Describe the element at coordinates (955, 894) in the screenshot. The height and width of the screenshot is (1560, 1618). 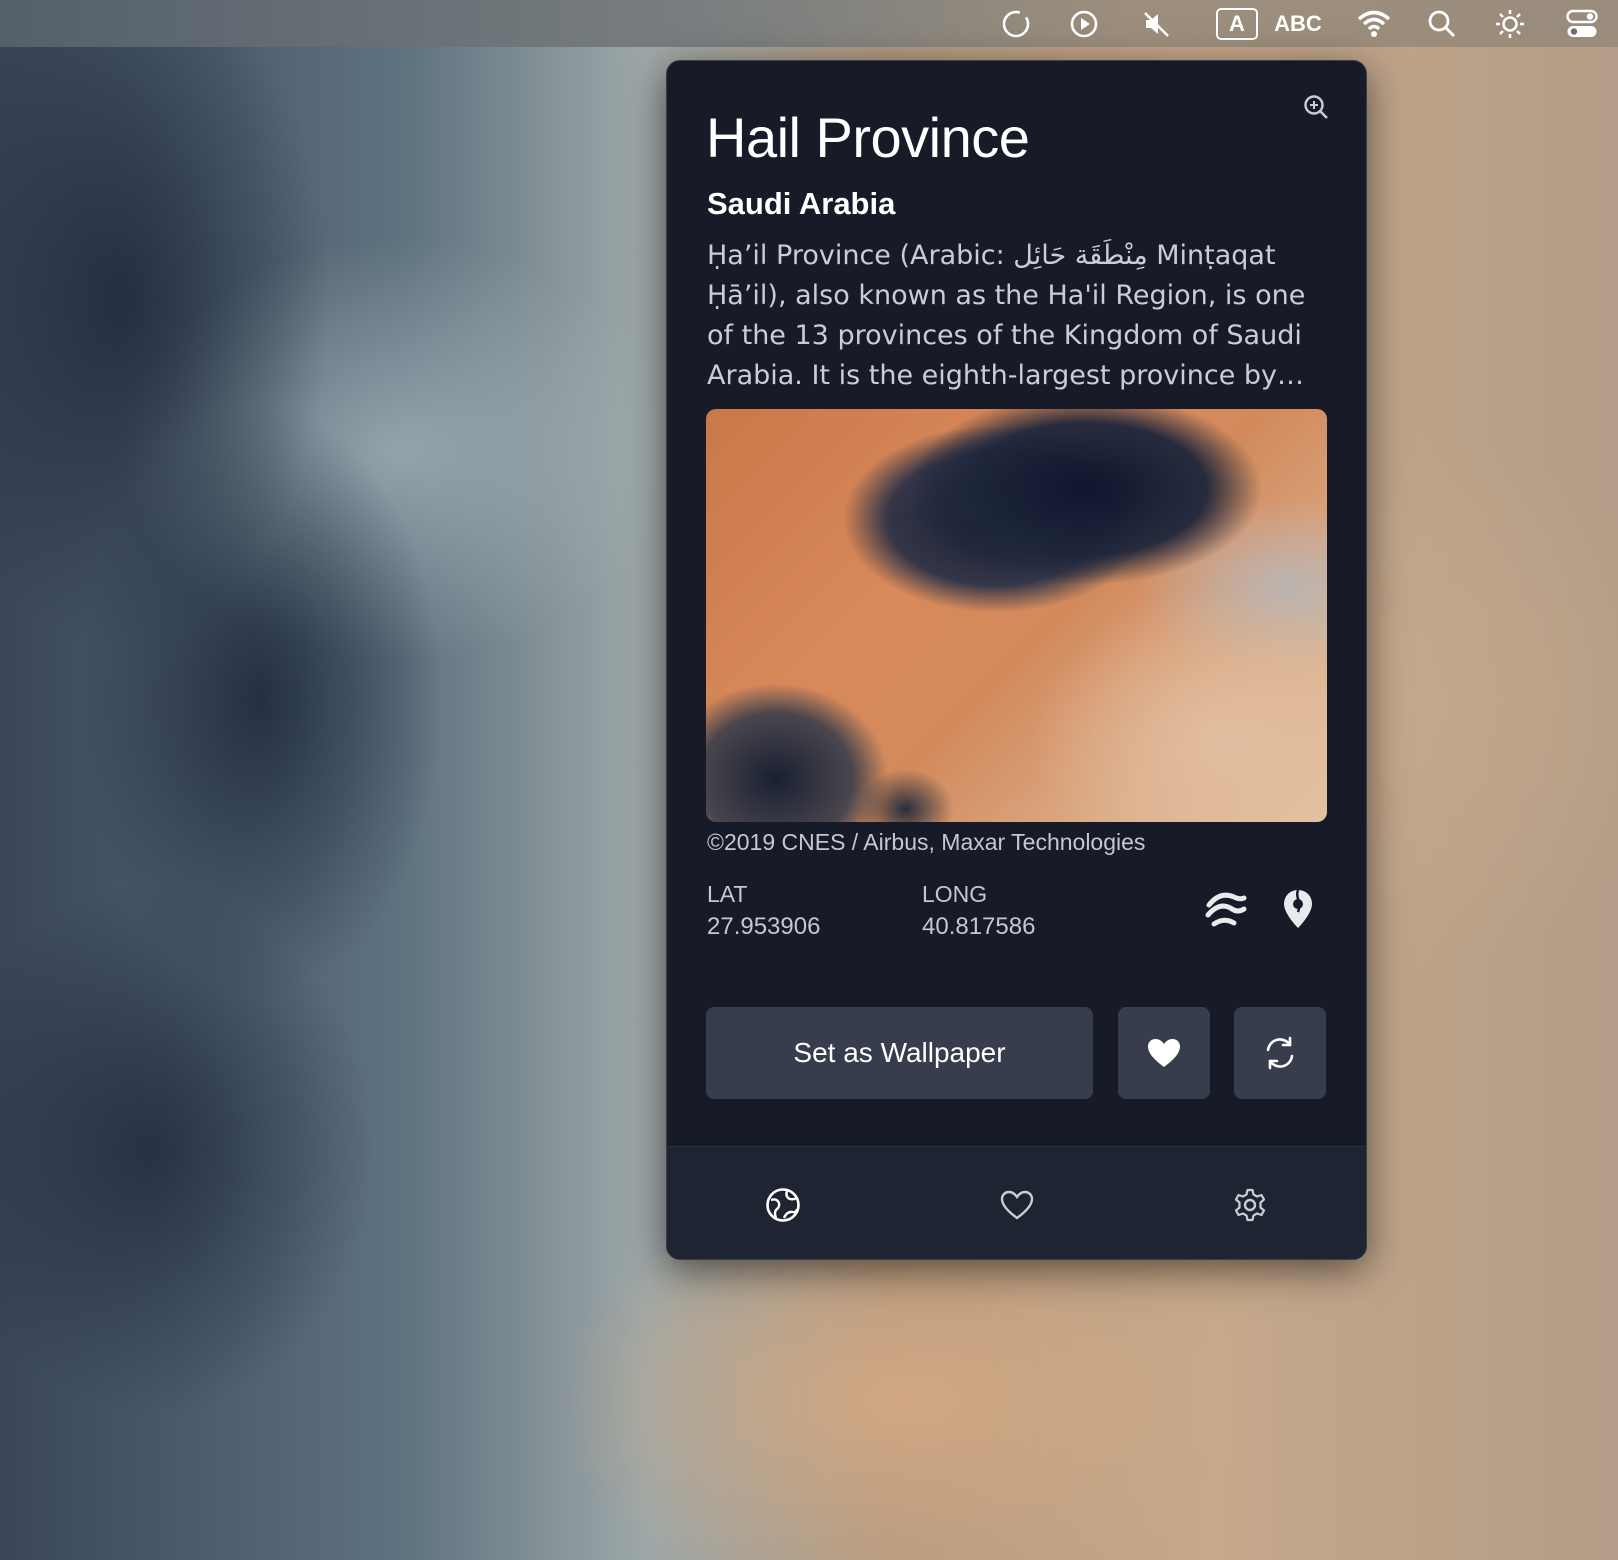
I see `long-label: LONG` at that location.